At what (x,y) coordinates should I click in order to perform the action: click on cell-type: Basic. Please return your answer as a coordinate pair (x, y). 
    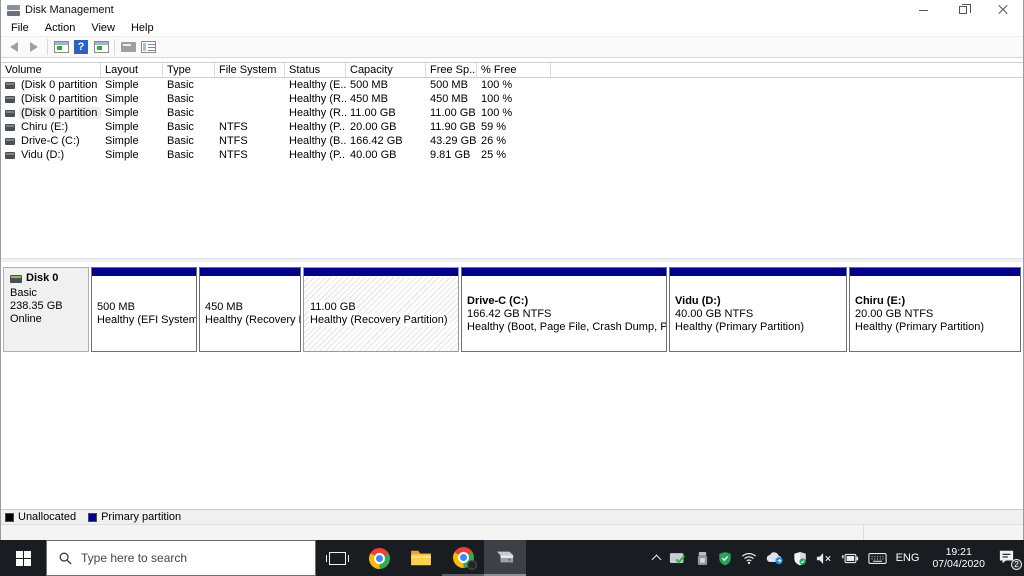
    Looking at the image, I should click on (180, 127).